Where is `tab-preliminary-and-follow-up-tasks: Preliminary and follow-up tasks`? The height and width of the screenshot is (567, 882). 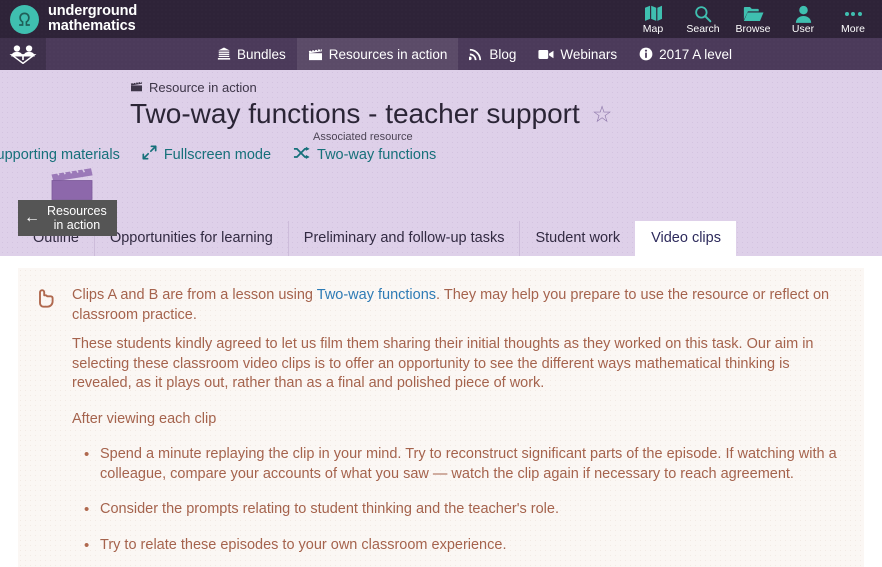
tab-preliminary-and-follow-up-tasks: Preliminary and follow-up tasks is located at coordinates (403, 238).